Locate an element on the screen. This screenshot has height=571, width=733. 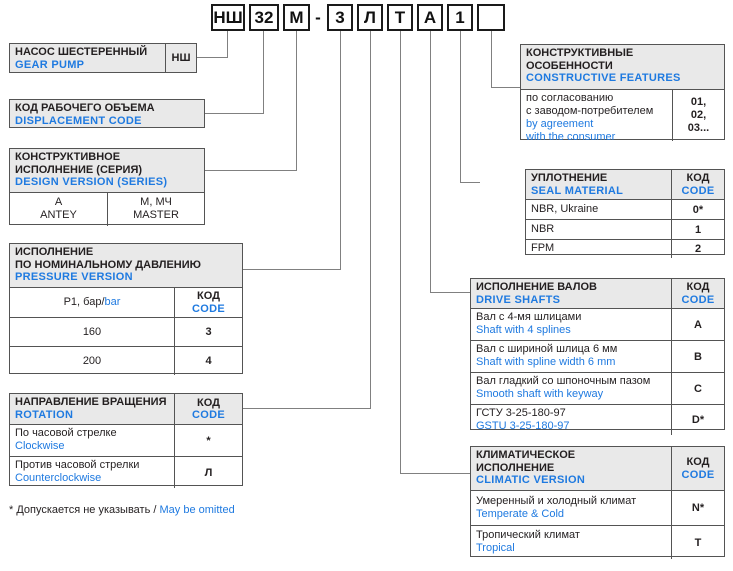
drive-shafts-code-header: КОД CODE is located at coordinates (697, 293).